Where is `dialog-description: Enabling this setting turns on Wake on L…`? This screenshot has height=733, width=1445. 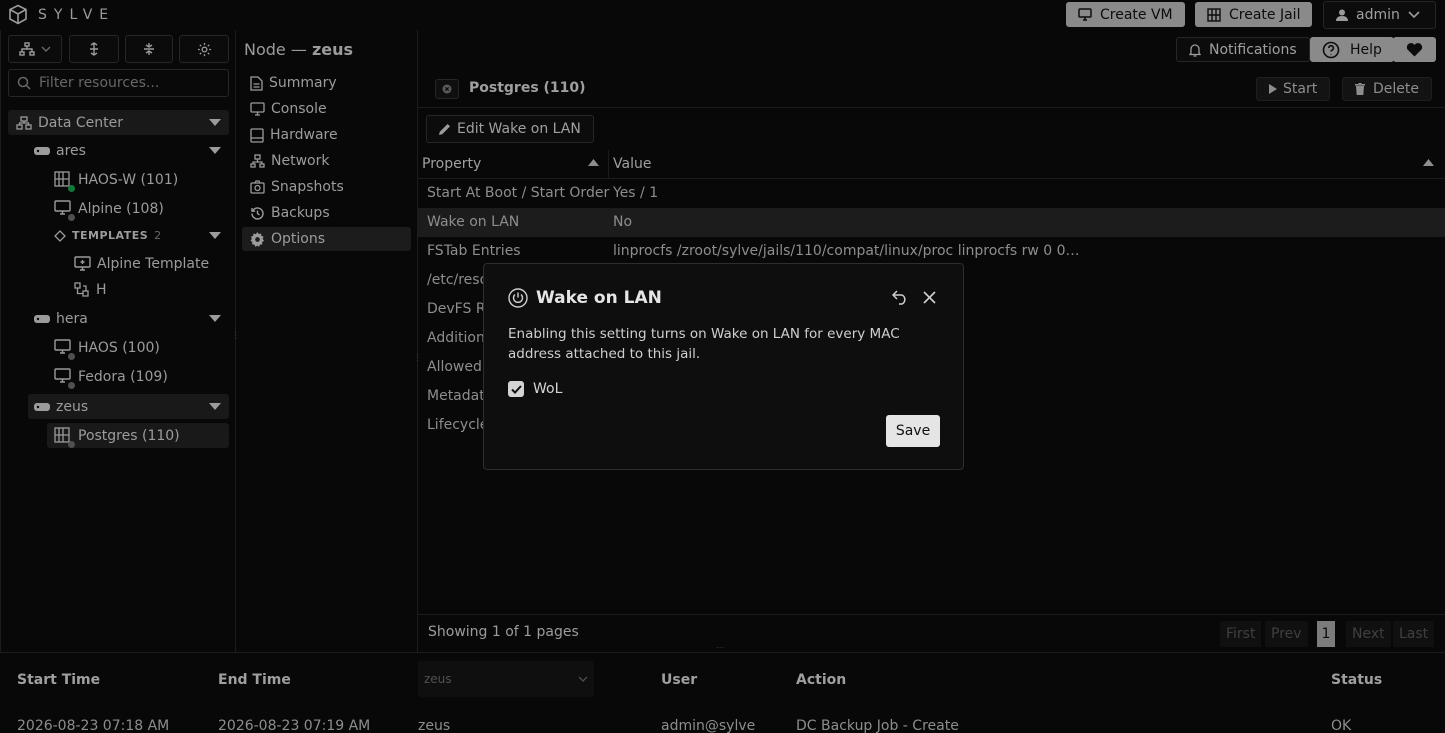
dialog-description: Enabling this setting turns on Wake on L… is located at coordinates (704, 344).